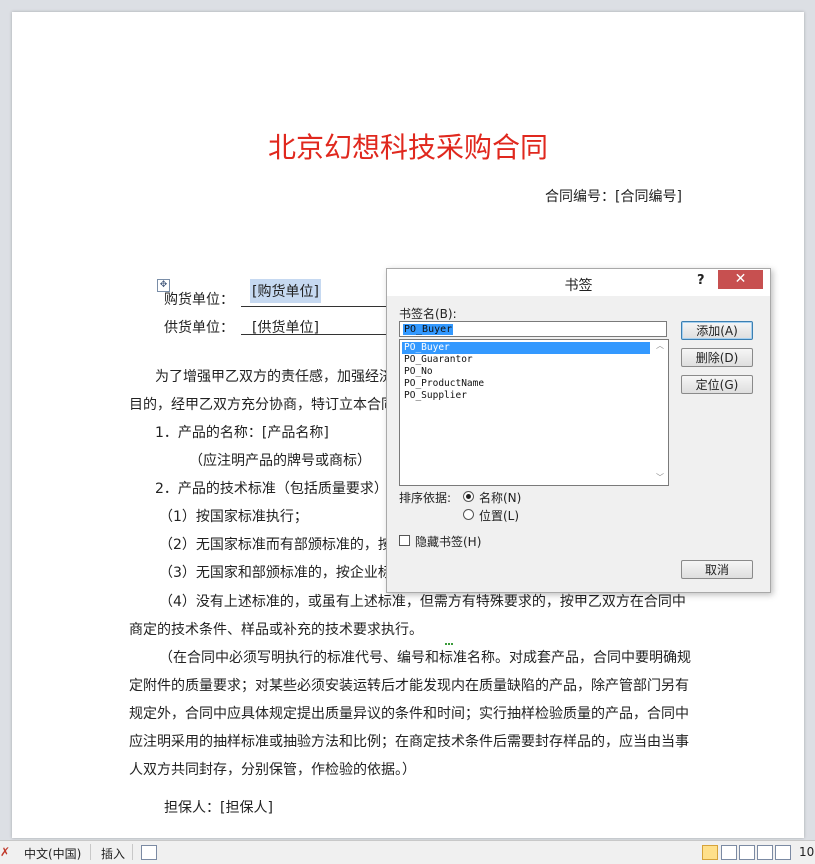  What do you see at coordinates (262, 405) in the screenshot?
I see `body-line: 目的，经甲乙双方充分协商，特订立本合同` at bounding box center [262, 405].